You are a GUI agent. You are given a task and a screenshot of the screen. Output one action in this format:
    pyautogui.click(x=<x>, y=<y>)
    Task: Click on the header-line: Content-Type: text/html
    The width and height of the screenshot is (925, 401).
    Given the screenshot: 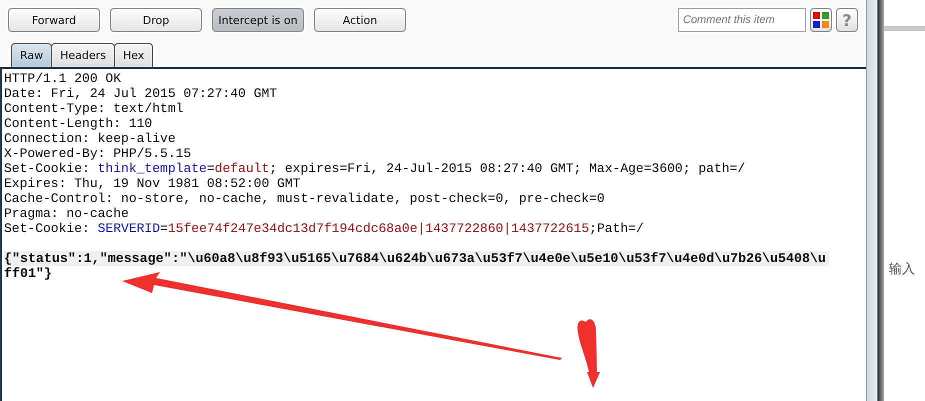 What is the action you would take?
    pyautogui.click(x=94, y=108)
    